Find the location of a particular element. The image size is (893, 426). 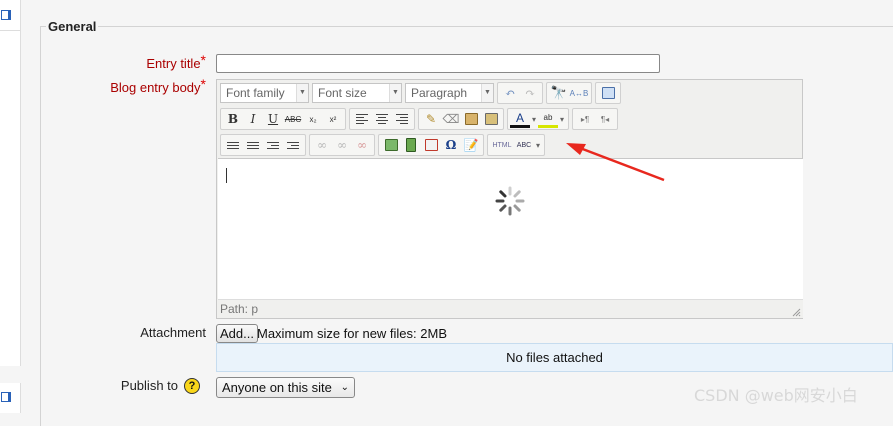

color-group: A ▾ ab ▾ is located at coordinates (538, 119).